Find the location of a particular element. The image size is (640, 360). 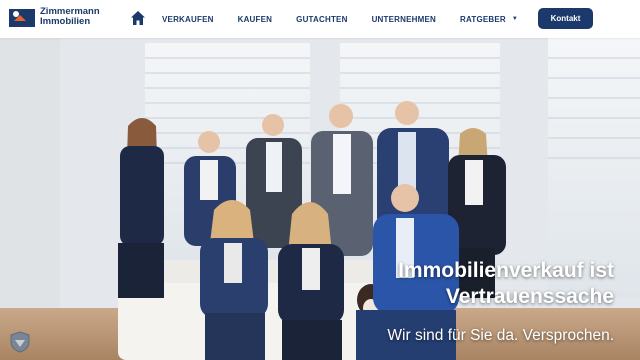

nav-item-gutachten: GUTACHTEN is located at coordinates (321, 19).